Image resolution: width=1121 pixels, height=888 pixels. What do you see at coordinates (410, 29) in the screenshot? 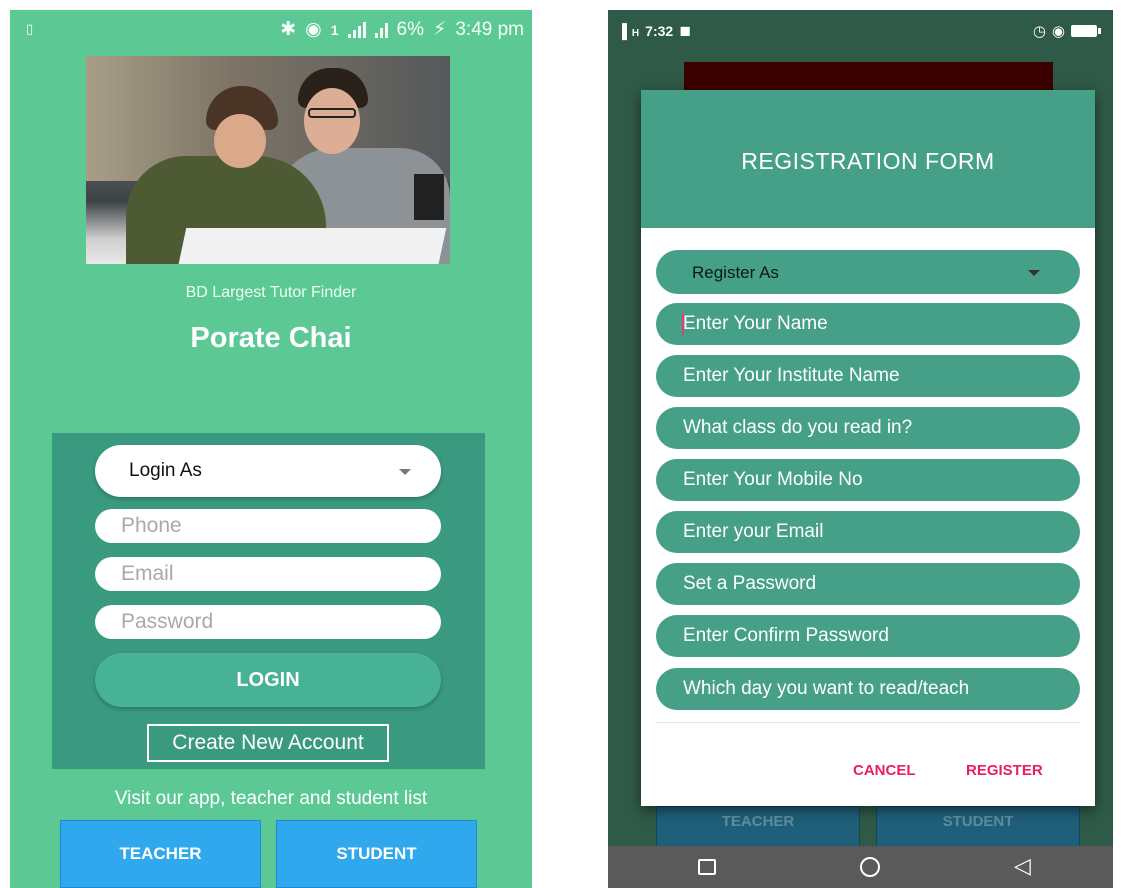
I see `battery-percent: 6%` at bounding box center [410, 29].